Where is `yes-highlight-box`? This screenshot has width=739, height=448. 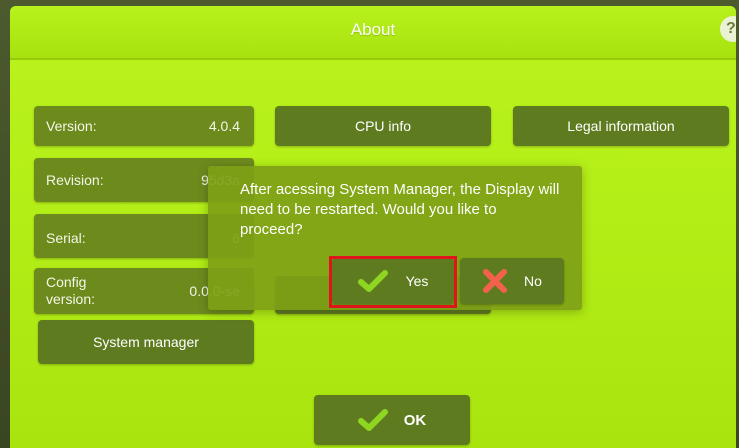
yes-highlight-box is located at coordinates (393, 282).